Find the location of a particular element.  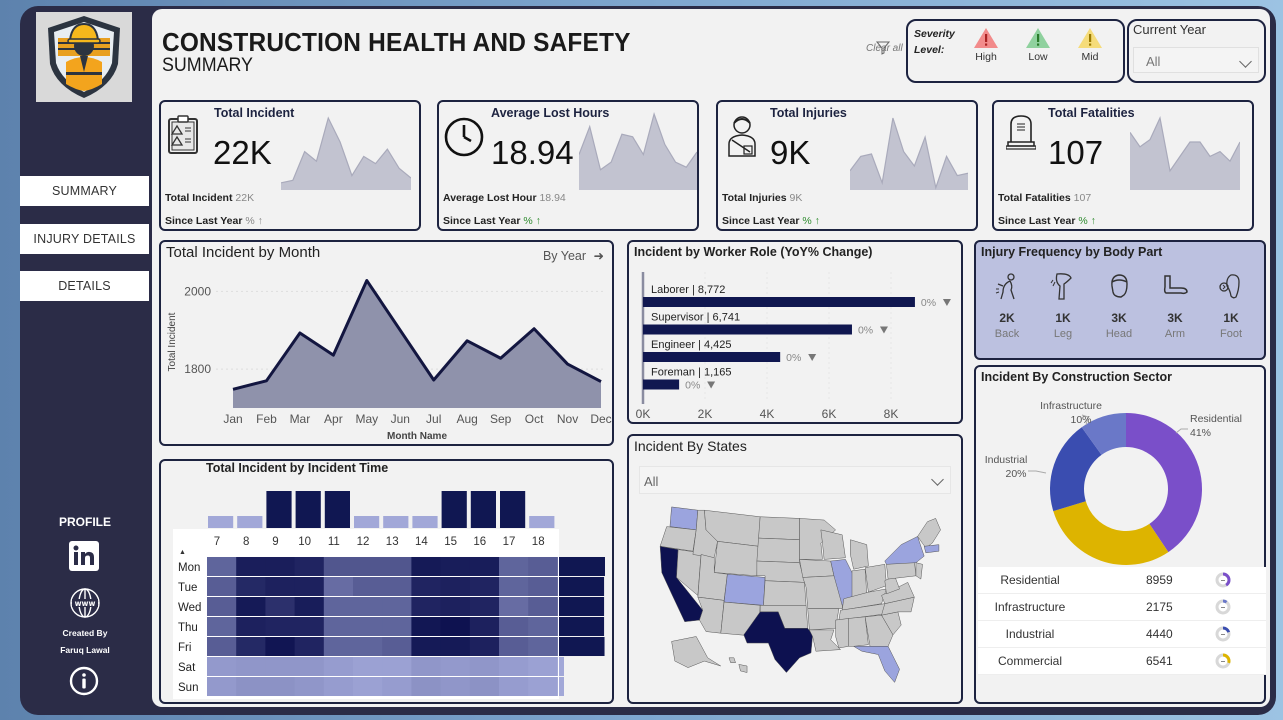

state-michigan is located at coordinates (859, 554).